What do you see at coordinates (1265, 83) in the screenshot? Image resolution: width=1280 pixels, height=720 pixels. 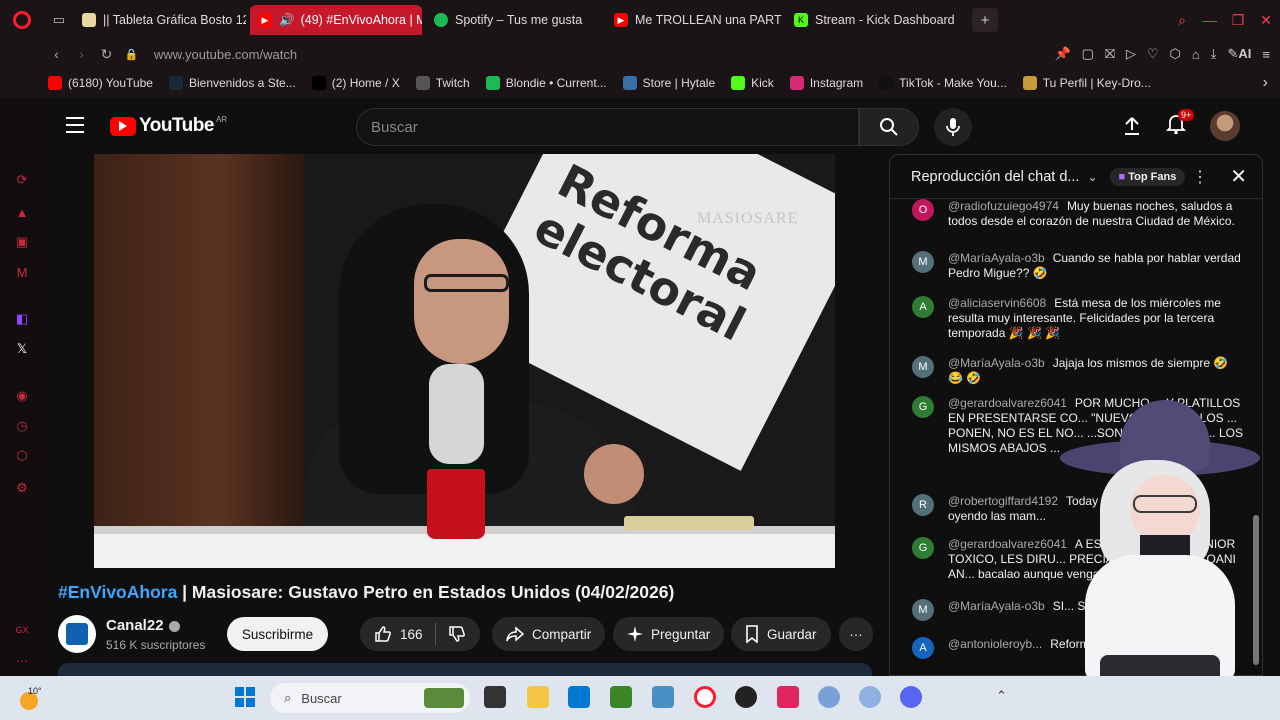 I see `bookmarks-overflow-icon: ›` at bounding box center [1265, 83].